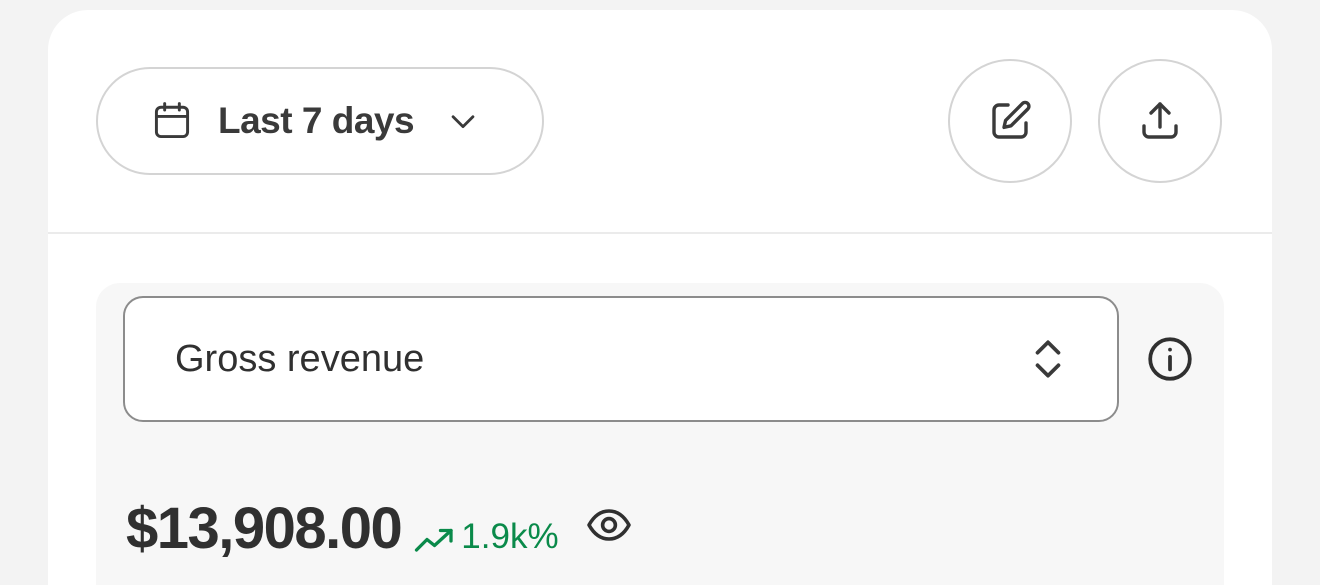  I want to click on metric-value: $13,908.00, so click(264, 528).